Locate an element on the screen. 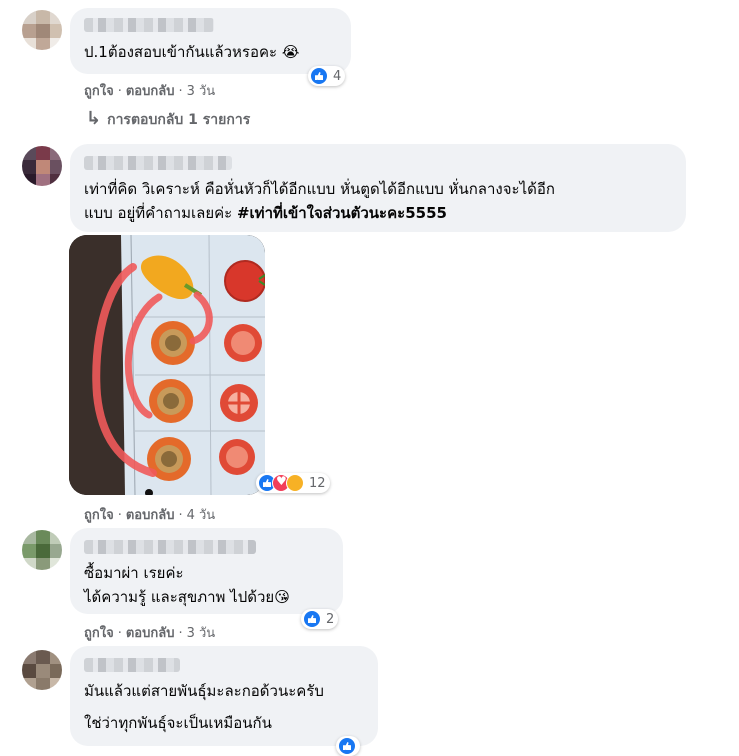  reaction-count: 2 is located at coordinates (330, 619).